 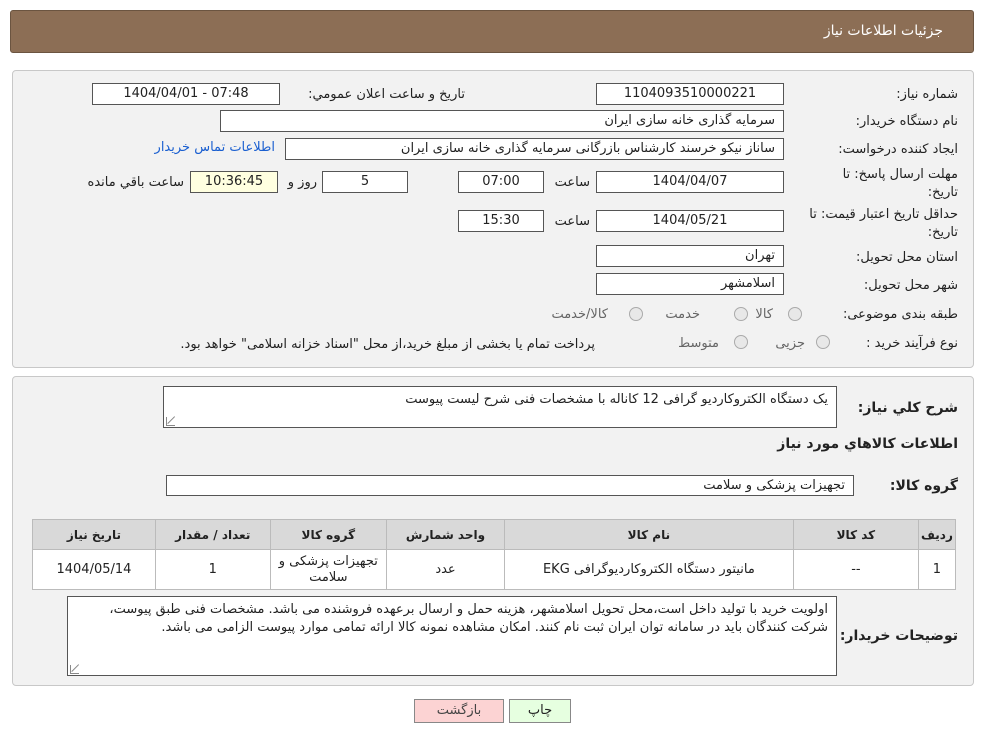 What do you see at coordinates (927, 94) in the screenshot?
I see `need-number-label: شماره نیاز:` at bounding box center [927, 94].